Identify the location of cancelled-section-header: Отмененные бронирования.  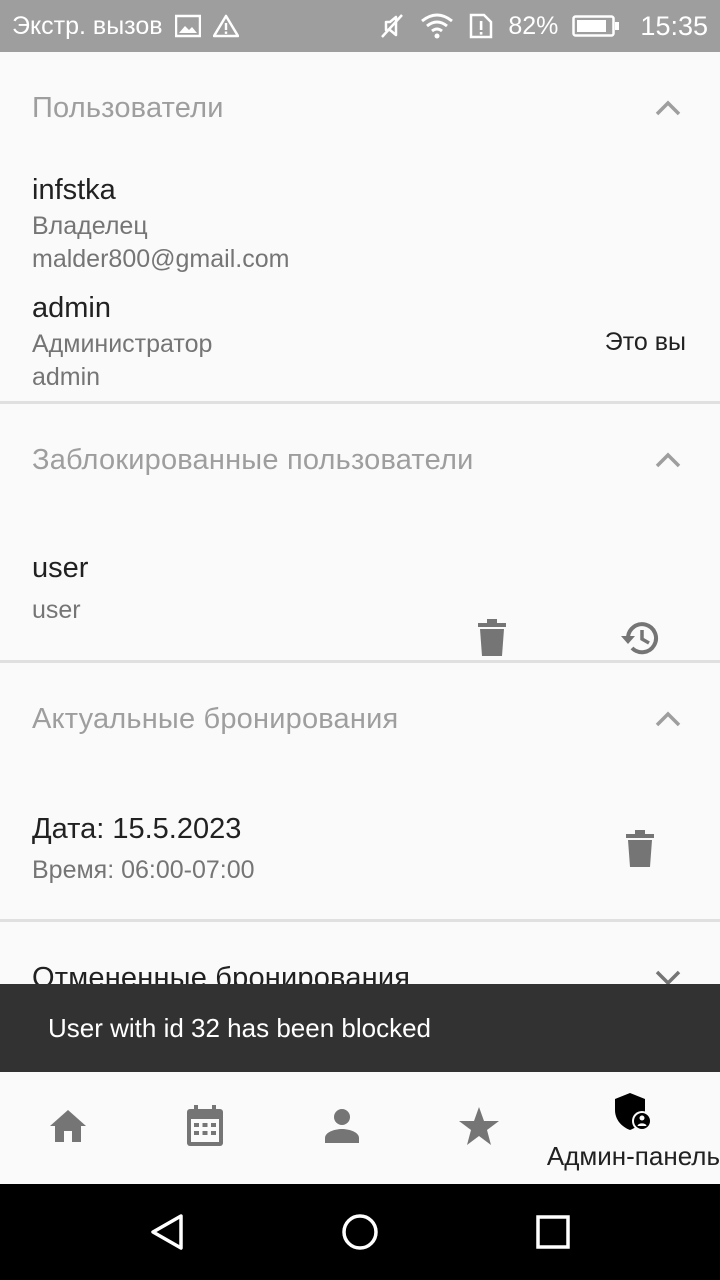
(360, 966).